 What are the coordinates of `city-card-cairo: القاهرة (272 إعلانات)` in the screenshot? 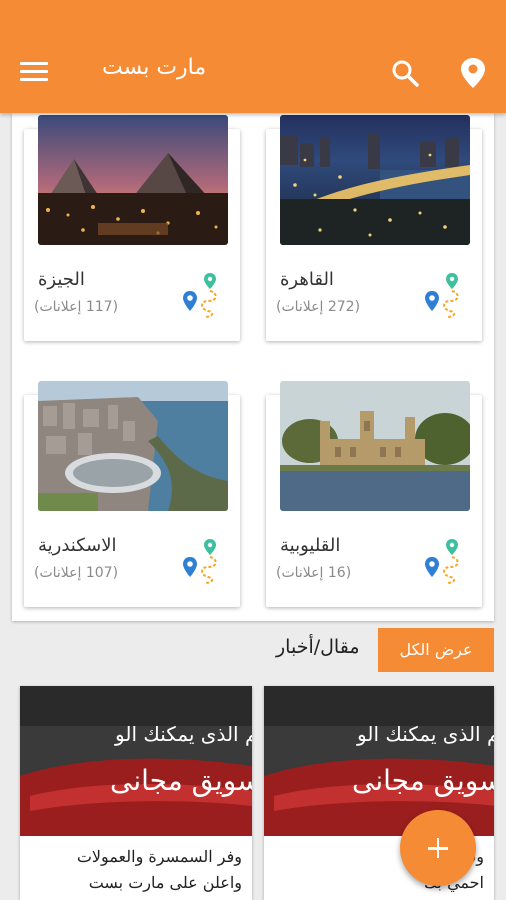 It's located at (374, 228).